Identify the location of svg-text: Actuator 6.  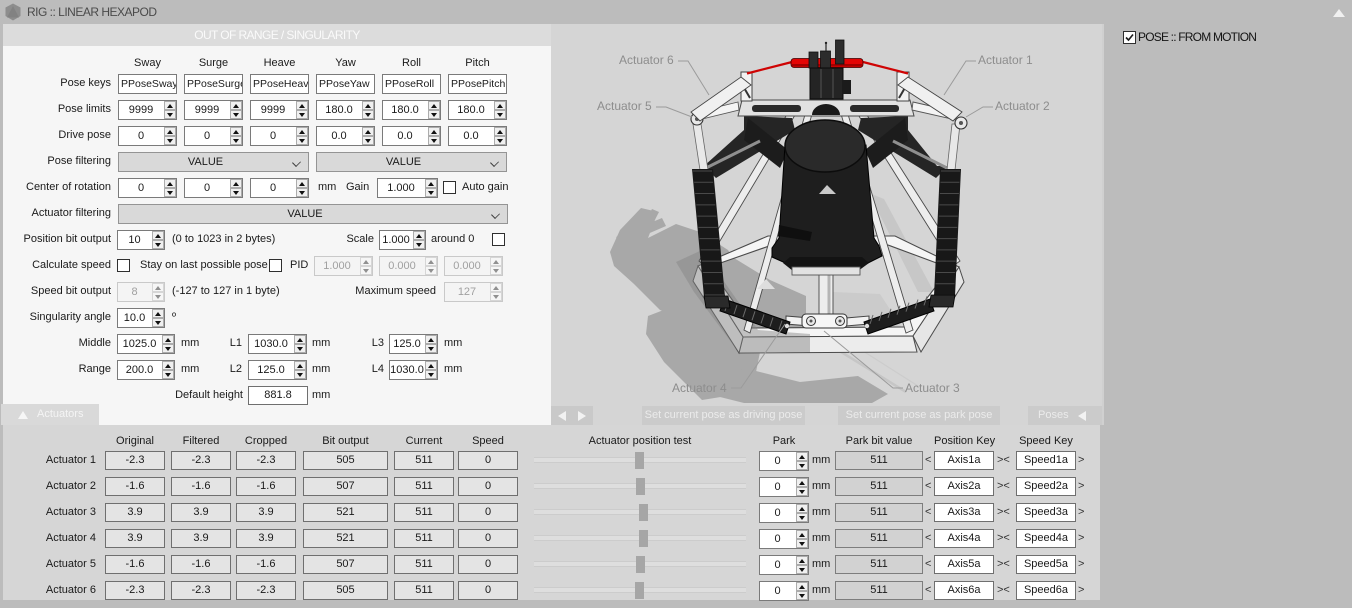
(646, 60).